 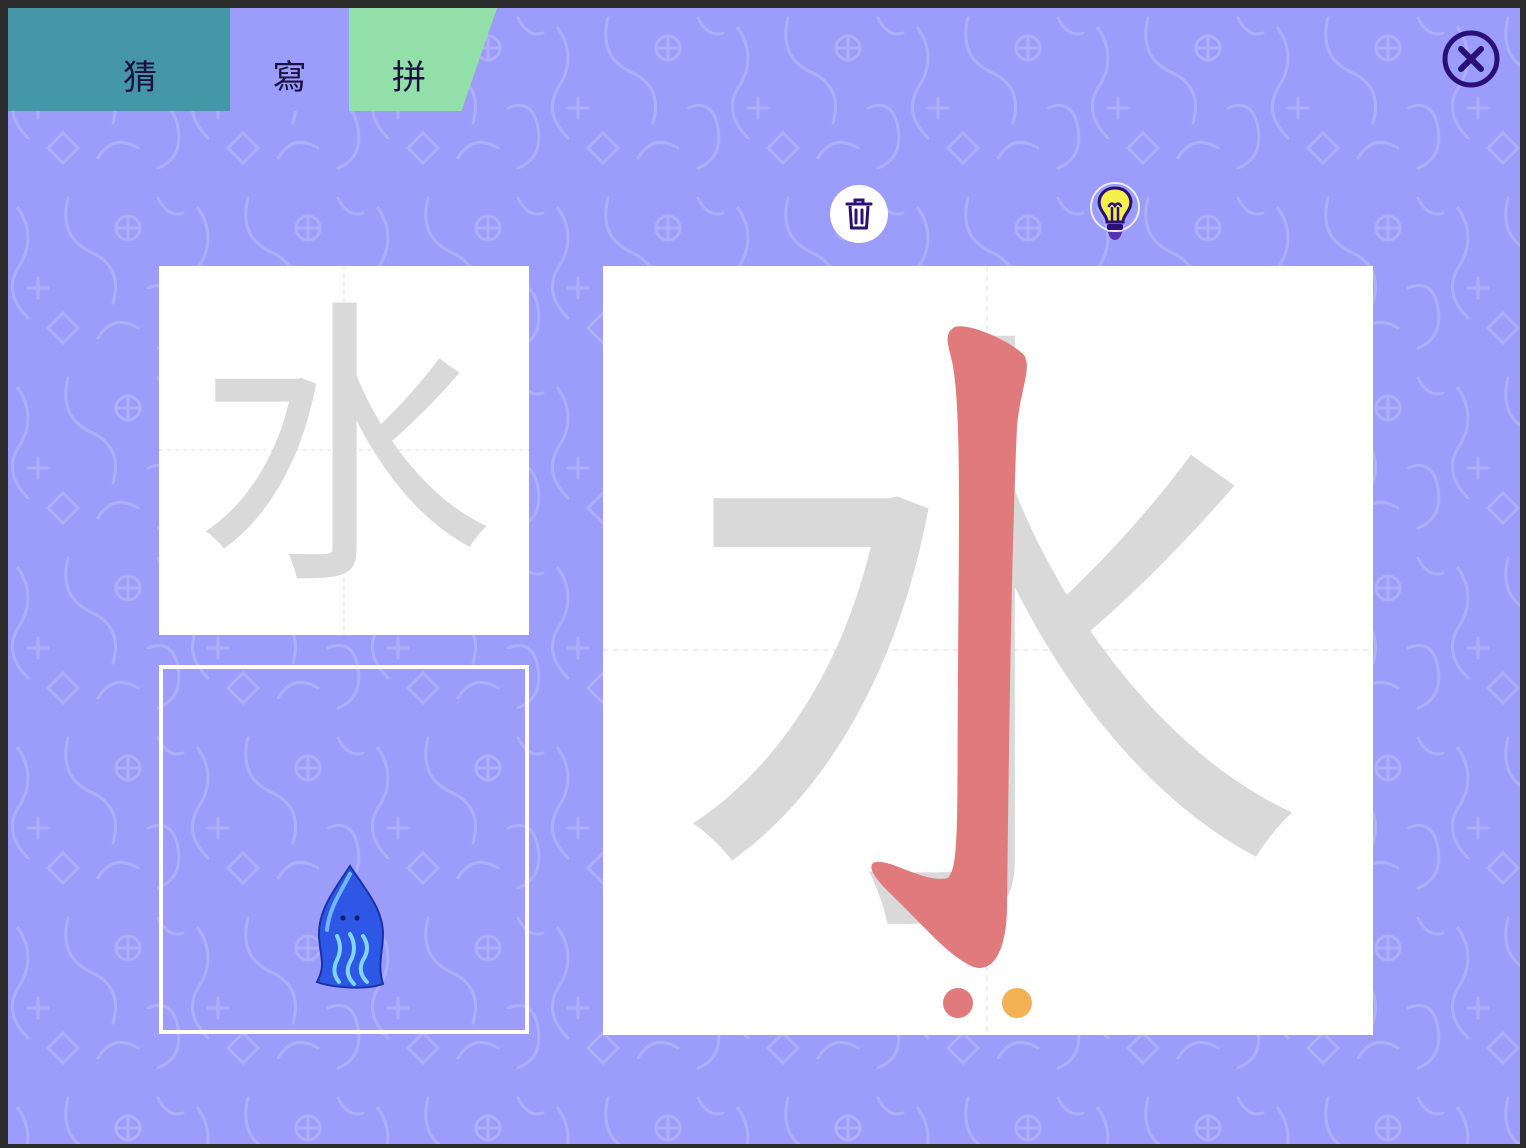 I want to click on completed-stroke, so click(x=949, y=647).